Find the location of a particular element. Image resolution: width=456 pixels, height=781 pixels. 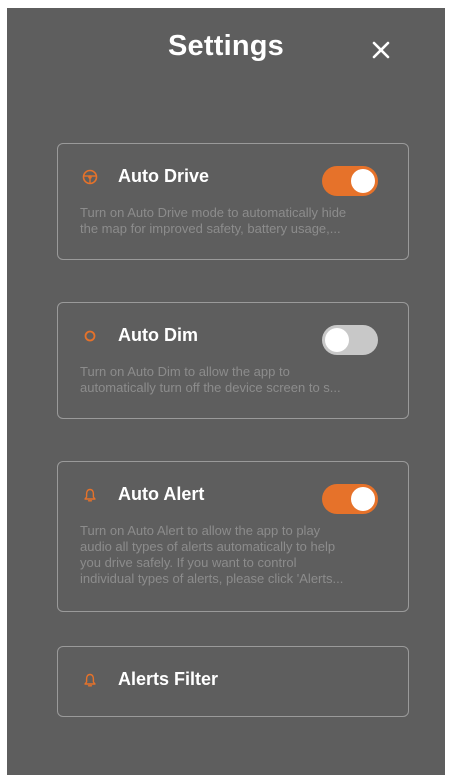

steering-wheel-icon is located at coordinates (90, 176).